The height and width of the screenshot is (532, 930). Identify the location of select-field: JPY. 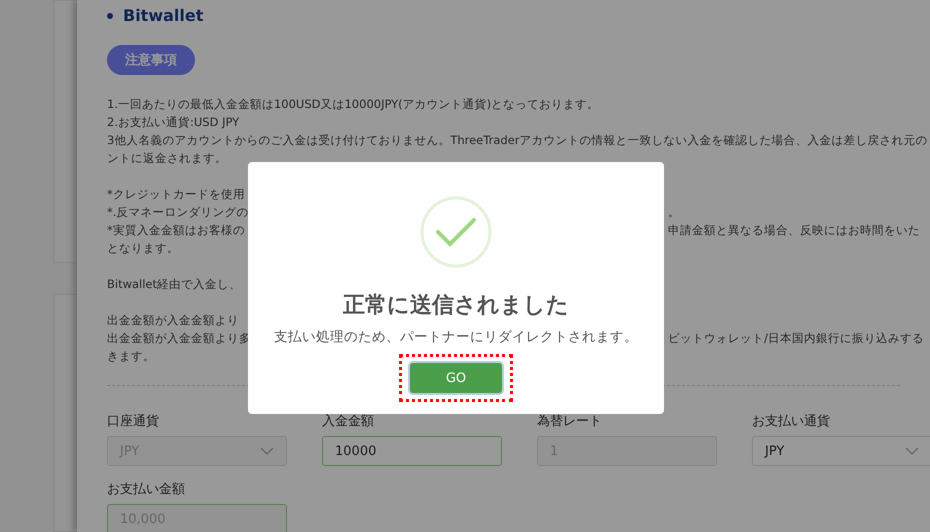
(841, 451).